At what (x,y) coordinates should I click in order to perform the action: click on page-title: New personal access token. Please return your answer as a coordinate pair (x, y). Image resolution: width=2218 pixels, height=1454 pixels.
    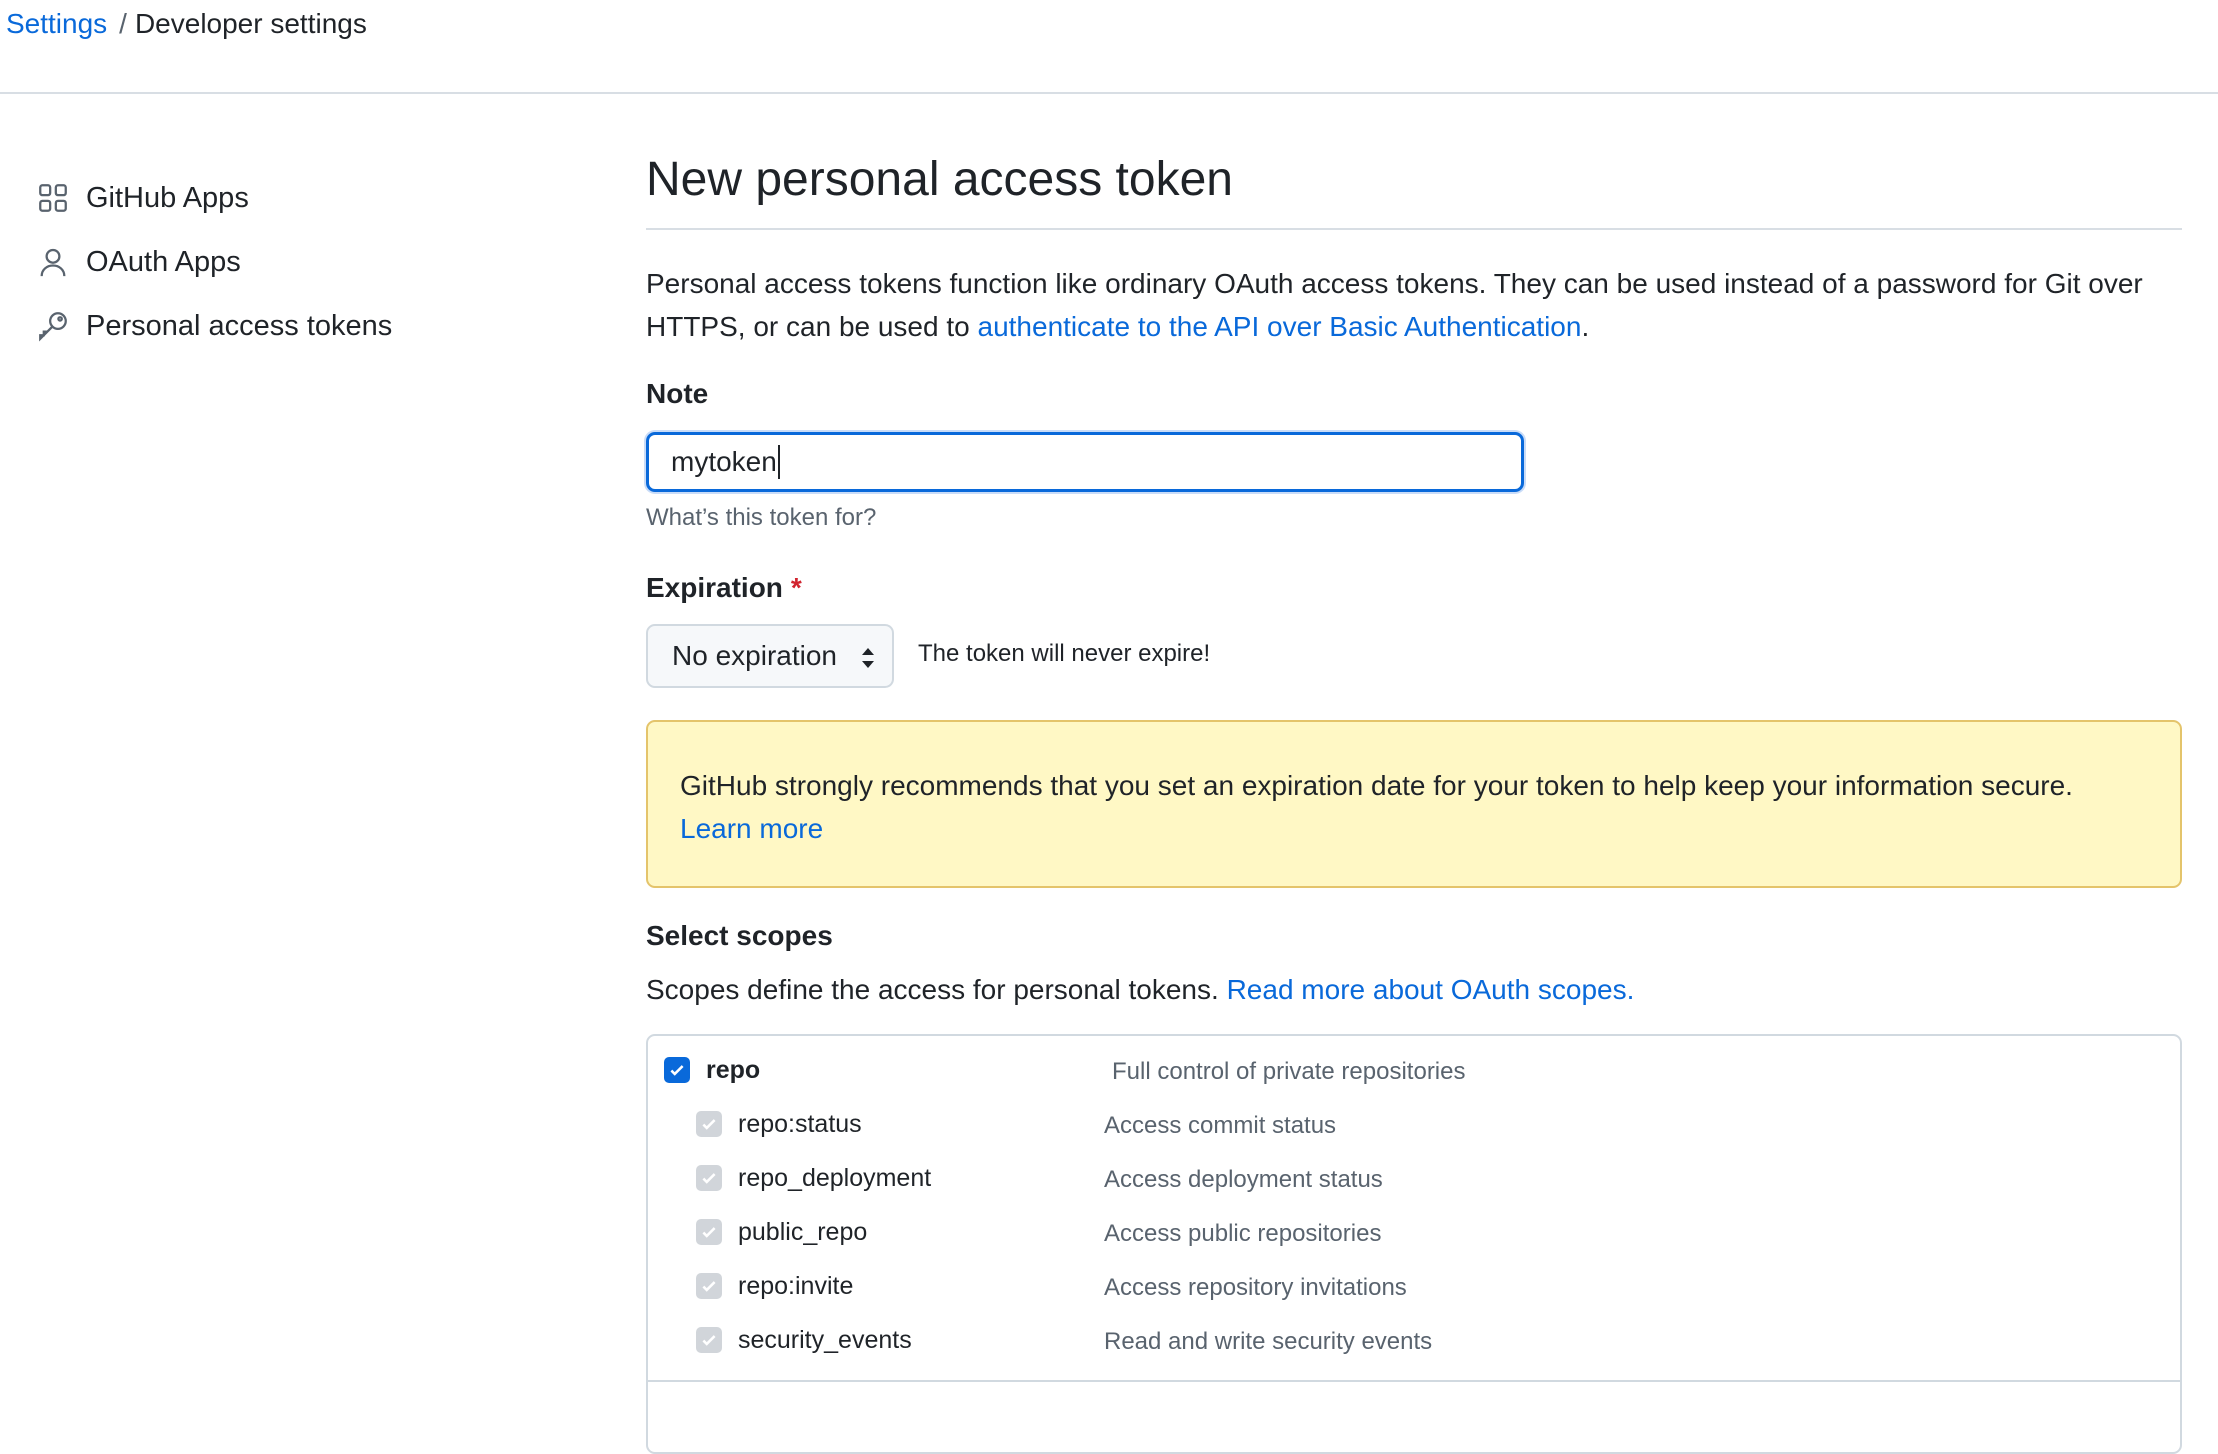
    Looking at the image, I should click on (939, 179).